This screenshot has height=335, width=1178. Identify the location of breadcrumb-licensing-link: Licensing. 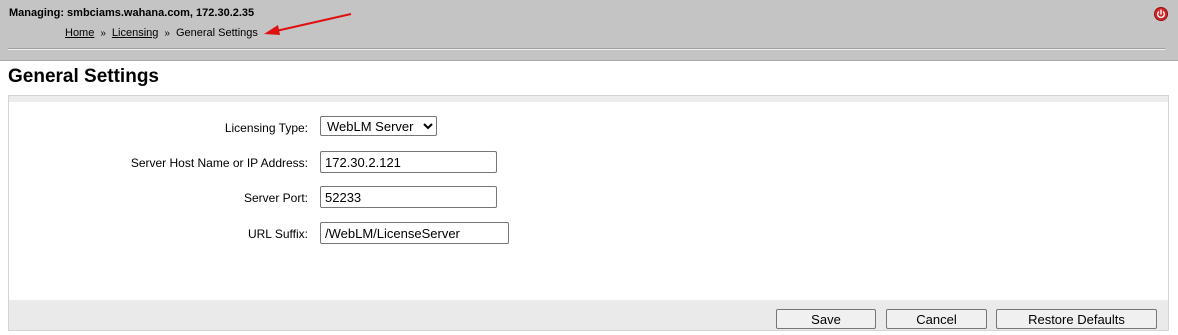
(135, 33).